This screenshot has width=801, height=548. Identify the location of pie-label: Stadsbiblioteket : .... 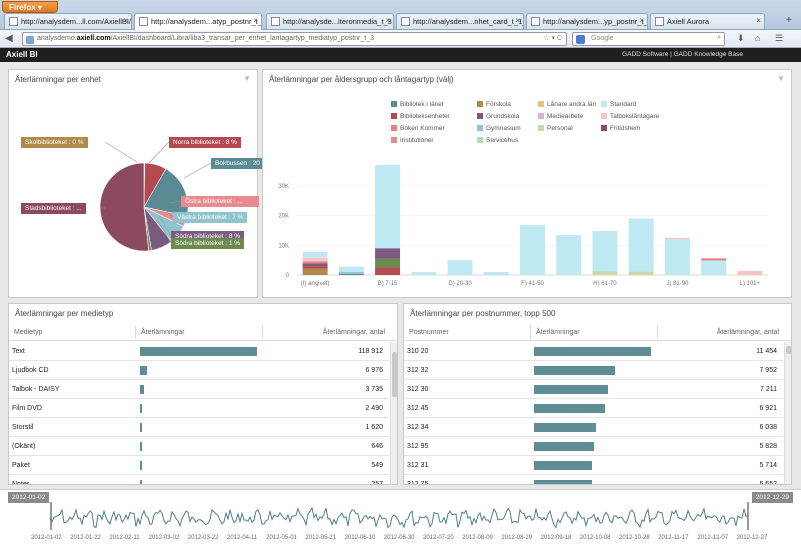
(53, 208).